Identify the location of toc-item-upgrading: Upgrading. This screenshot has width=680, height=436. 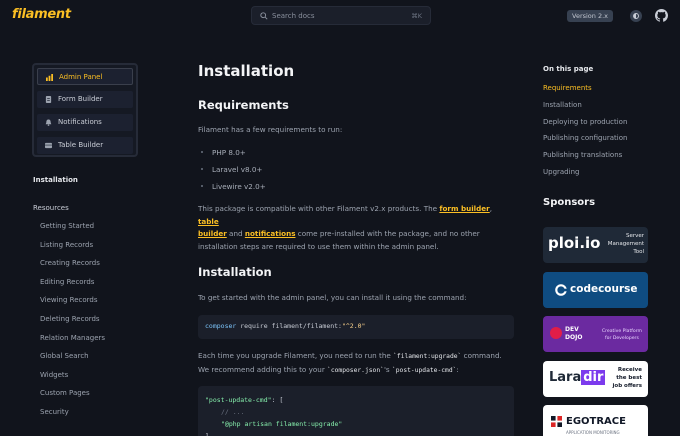
(585, 176).